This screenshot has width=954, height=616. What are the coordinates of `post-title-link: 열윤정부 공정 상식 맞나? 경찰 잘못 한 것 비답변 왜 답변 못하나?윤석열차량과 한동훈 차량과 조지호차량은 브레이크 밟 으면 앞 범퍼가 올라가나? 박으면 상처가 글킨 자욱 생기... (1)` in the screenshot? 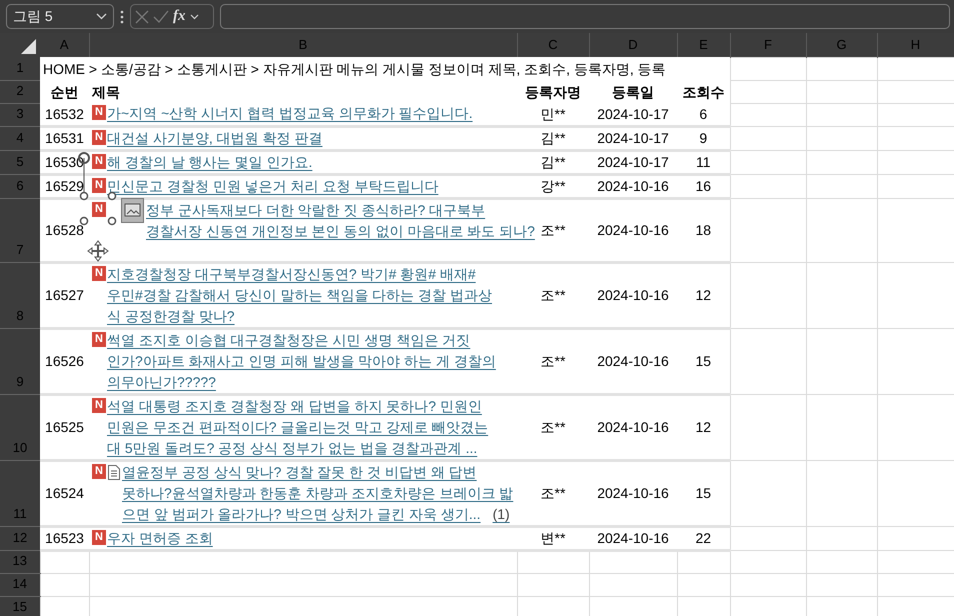 It's located at (318, 493).